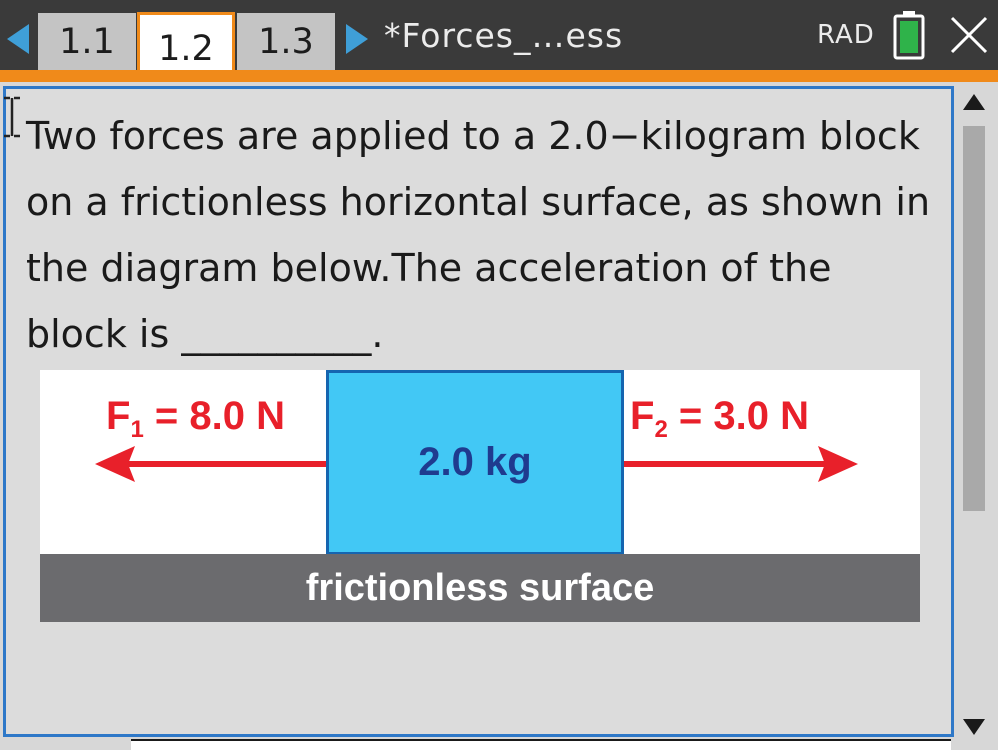 The image size is (998, 750). Describe the element at coordinates (186, 48) in the screenshot. I see `tab-label: 1.2` at that location.